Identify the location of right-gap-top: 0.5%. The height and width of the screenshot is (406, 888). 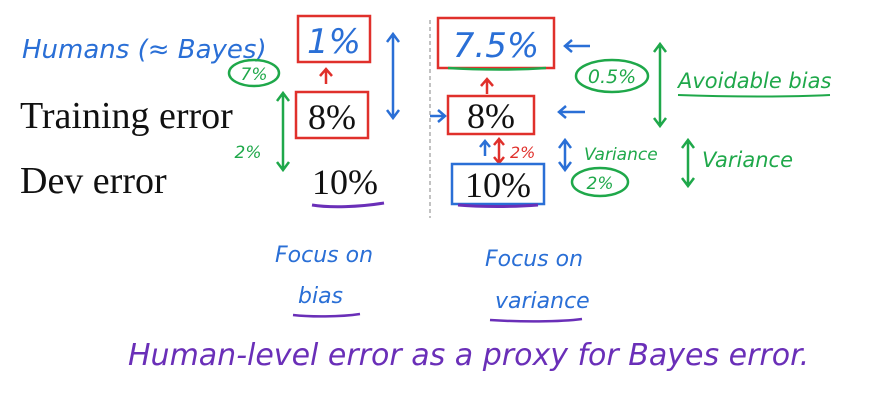
(612, 77).